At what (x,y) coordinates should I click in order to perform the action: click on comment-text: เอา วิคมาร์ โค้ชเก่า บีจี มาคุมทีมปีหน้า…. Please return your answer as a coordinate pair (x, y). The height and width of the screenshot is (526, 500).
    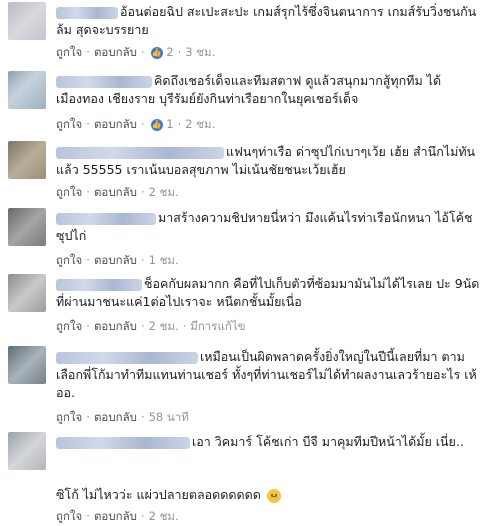
    Looking at the image, I should click on (271, 442).